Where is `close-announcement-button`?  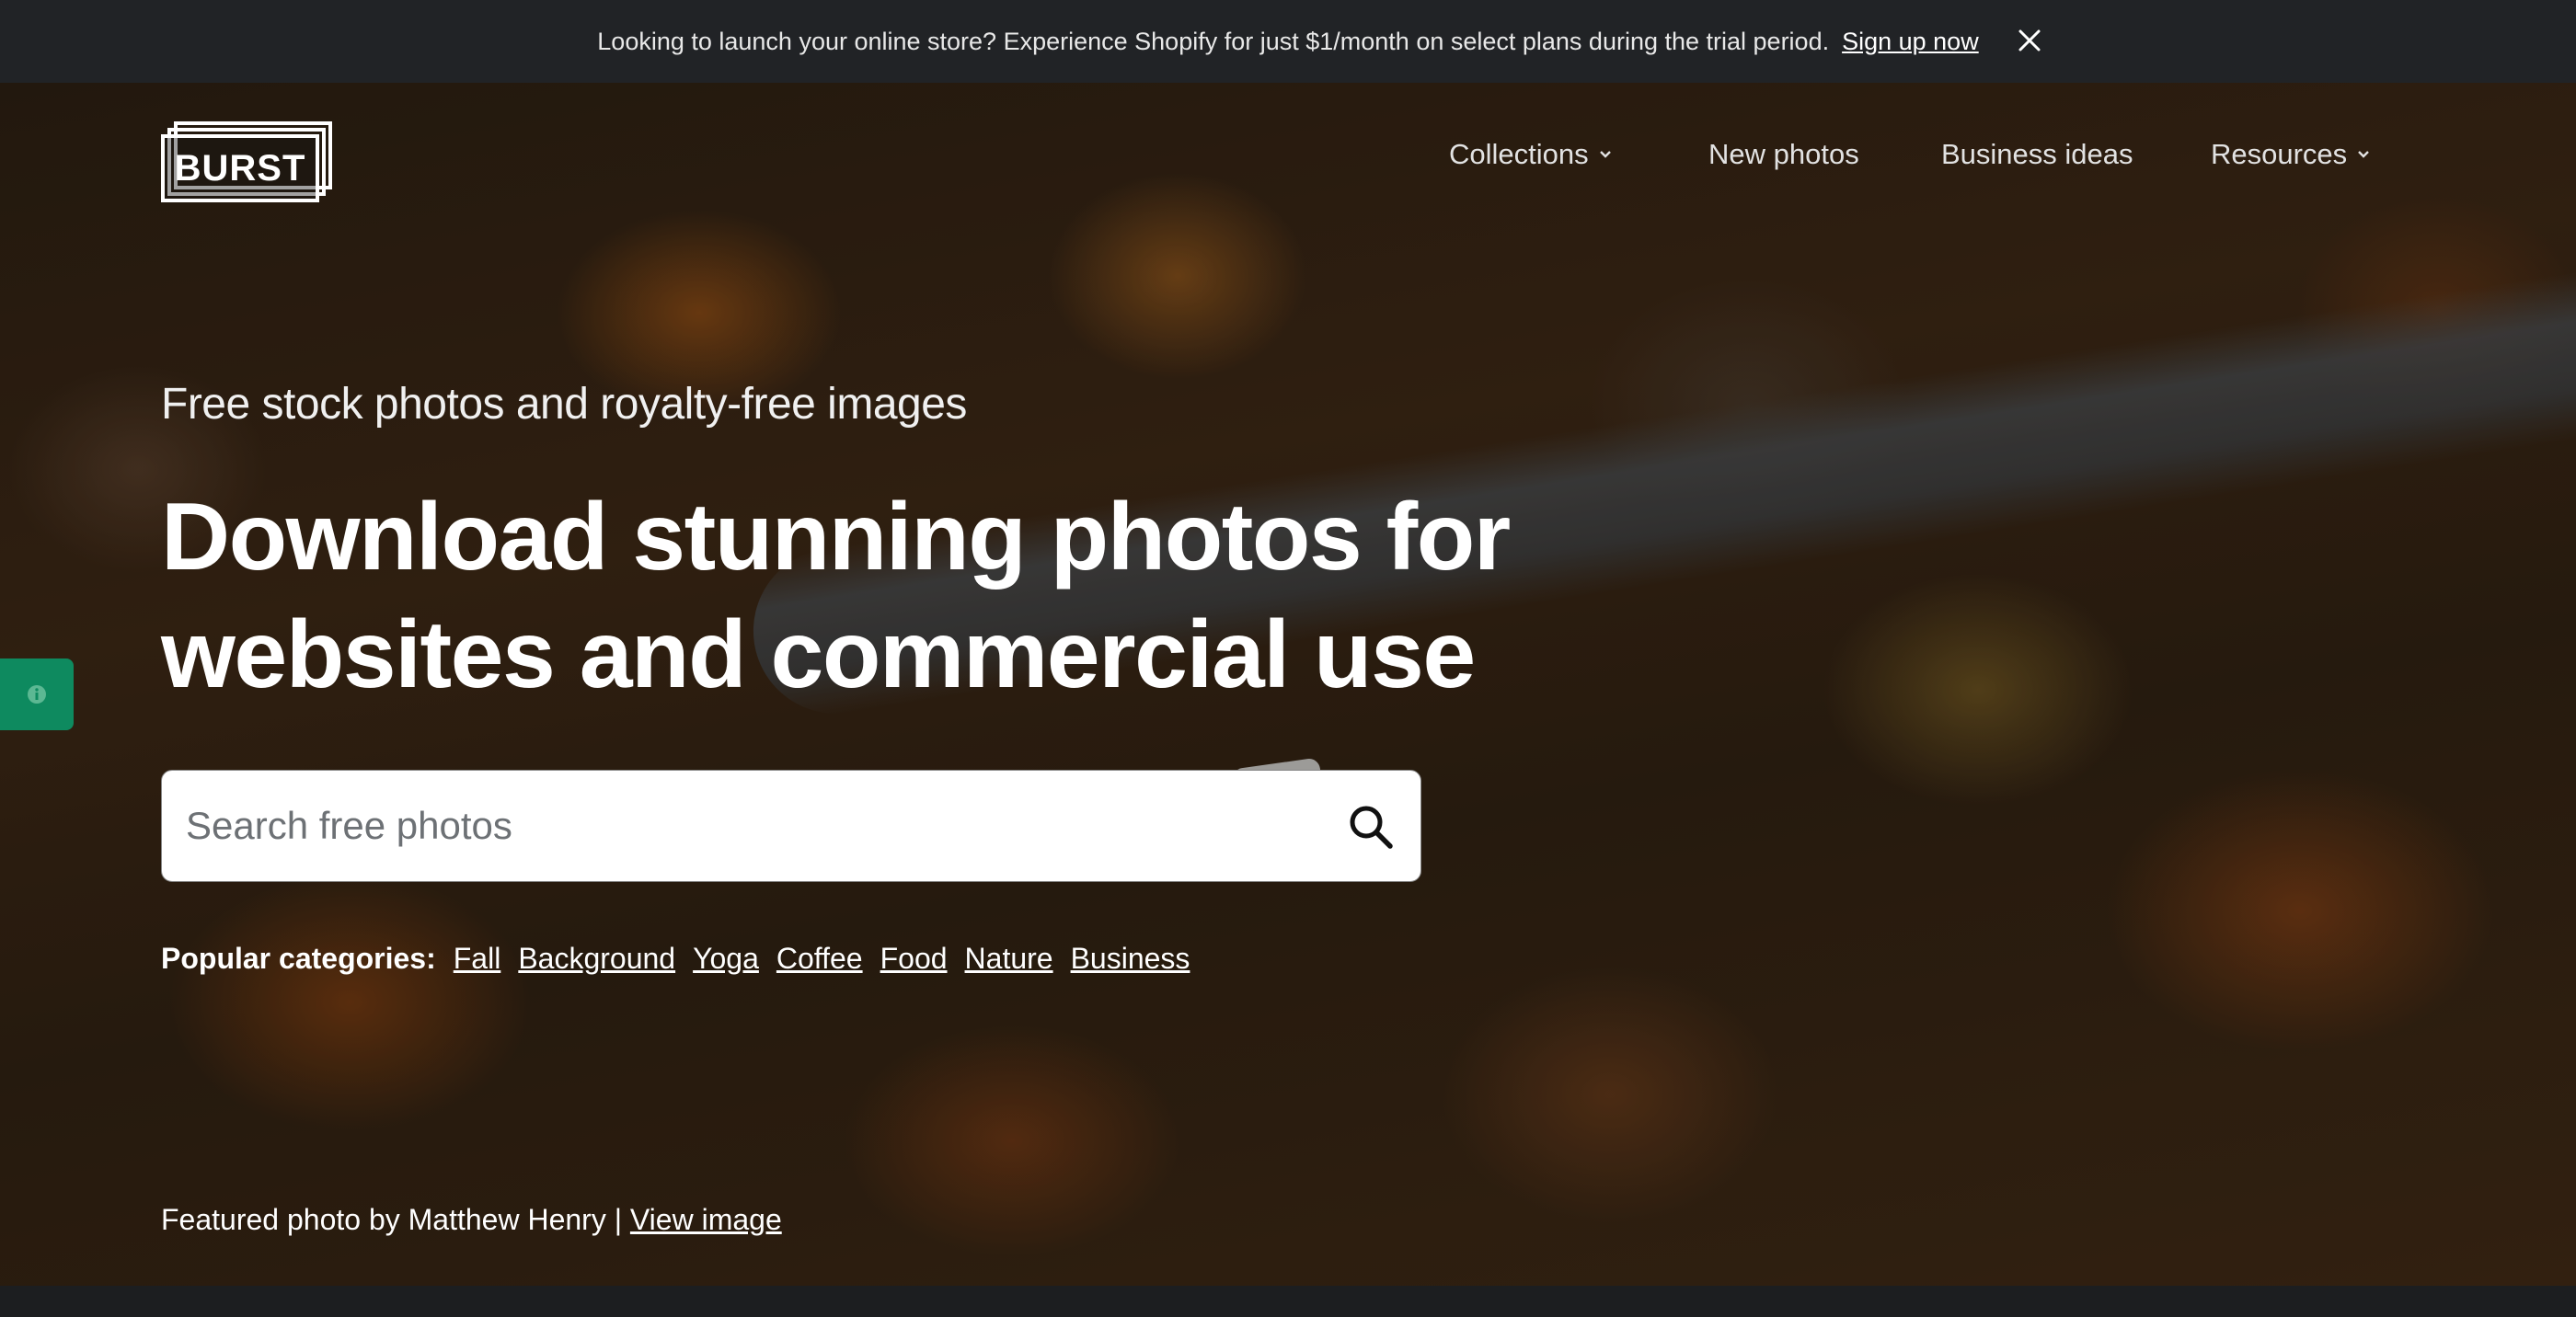 close-announcement-button is located at coordinates (2029, 40).